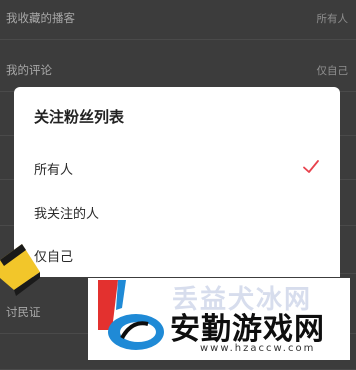 The image size is (356, 370). What do you see at coordinates (177, 212) in the screenshot?
I see `option-people-i-follow: 我关注的人` at bounding box center [177, 212].